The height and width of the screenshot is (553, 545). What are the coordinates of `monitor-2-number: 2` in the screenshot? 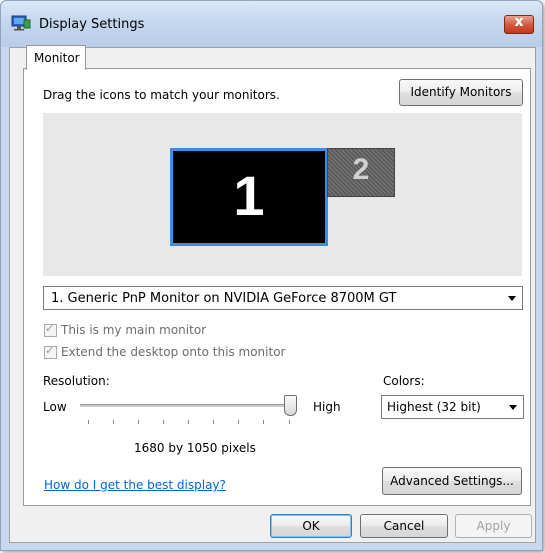 It's located at (361, 169).